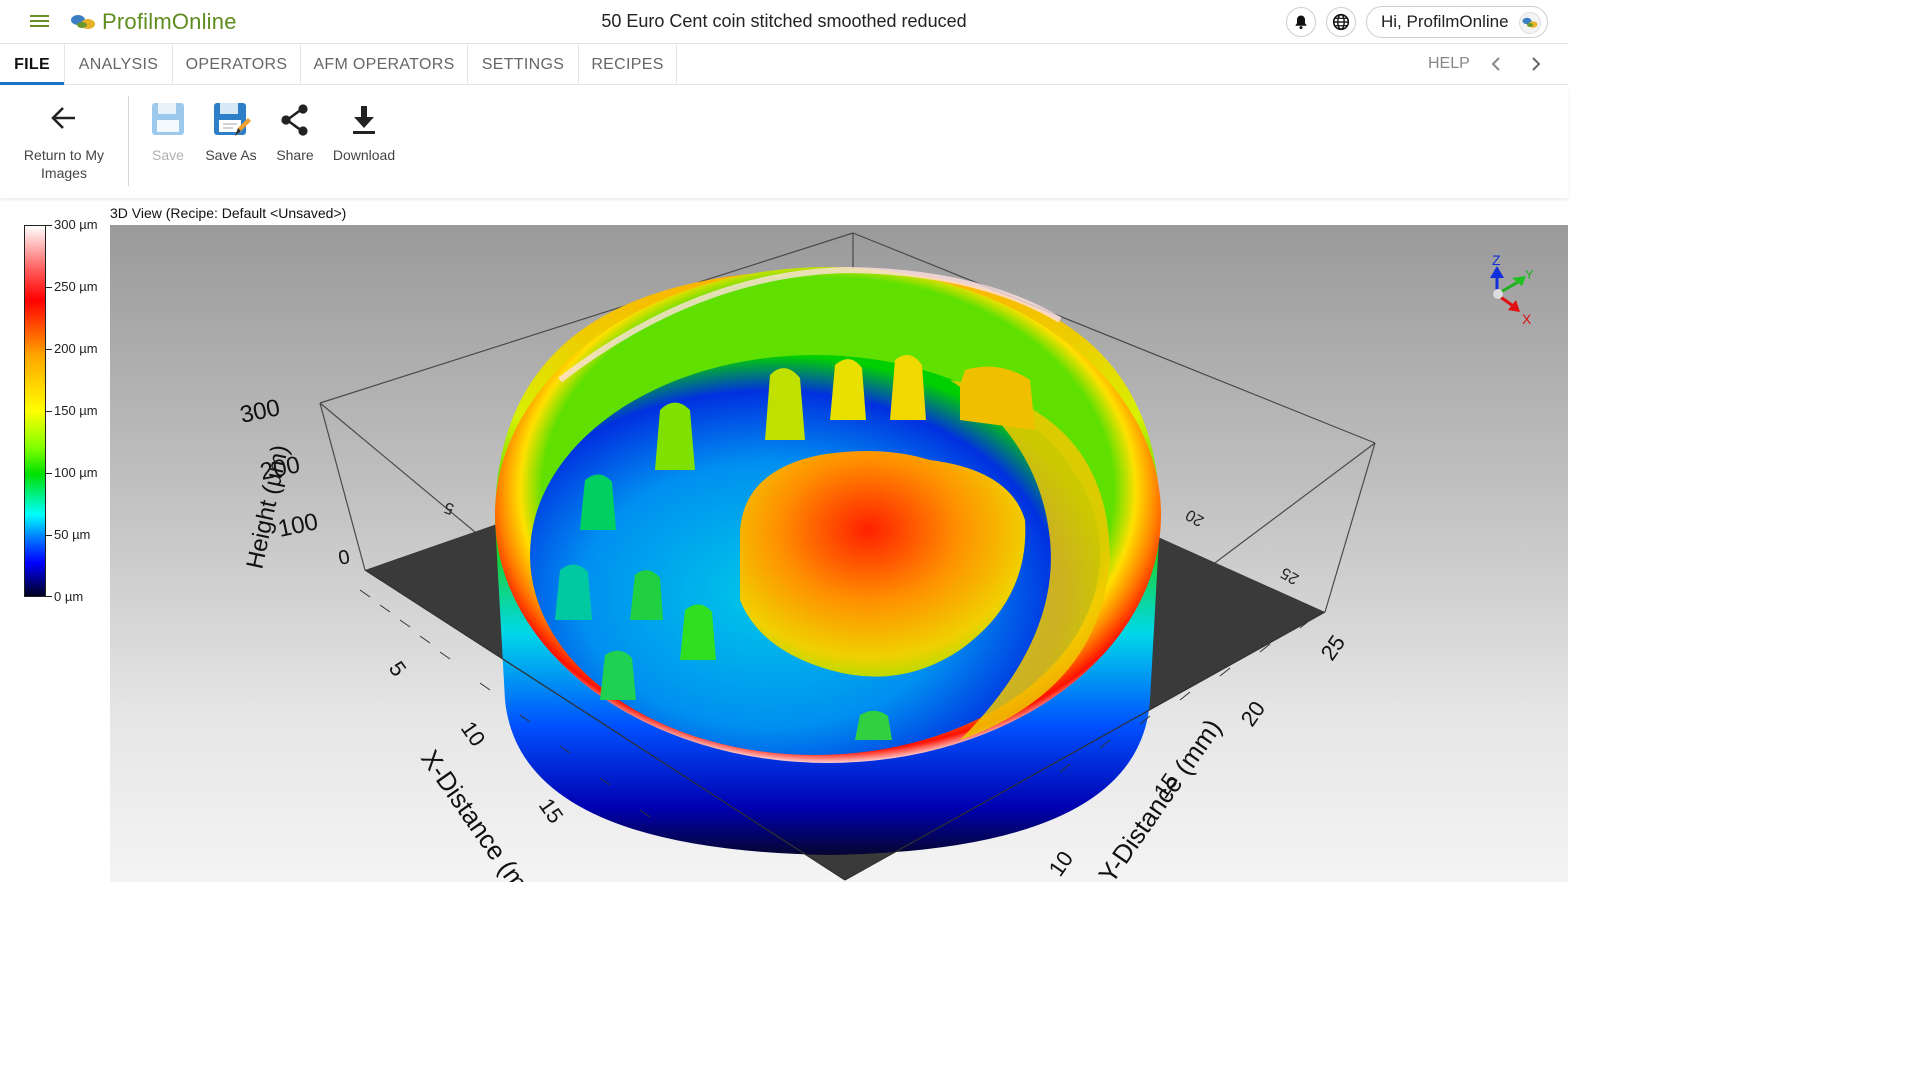 The height and width of the screenshot is (1080, 1920). I want to click on arrow-left-icon, so click(63, 118).